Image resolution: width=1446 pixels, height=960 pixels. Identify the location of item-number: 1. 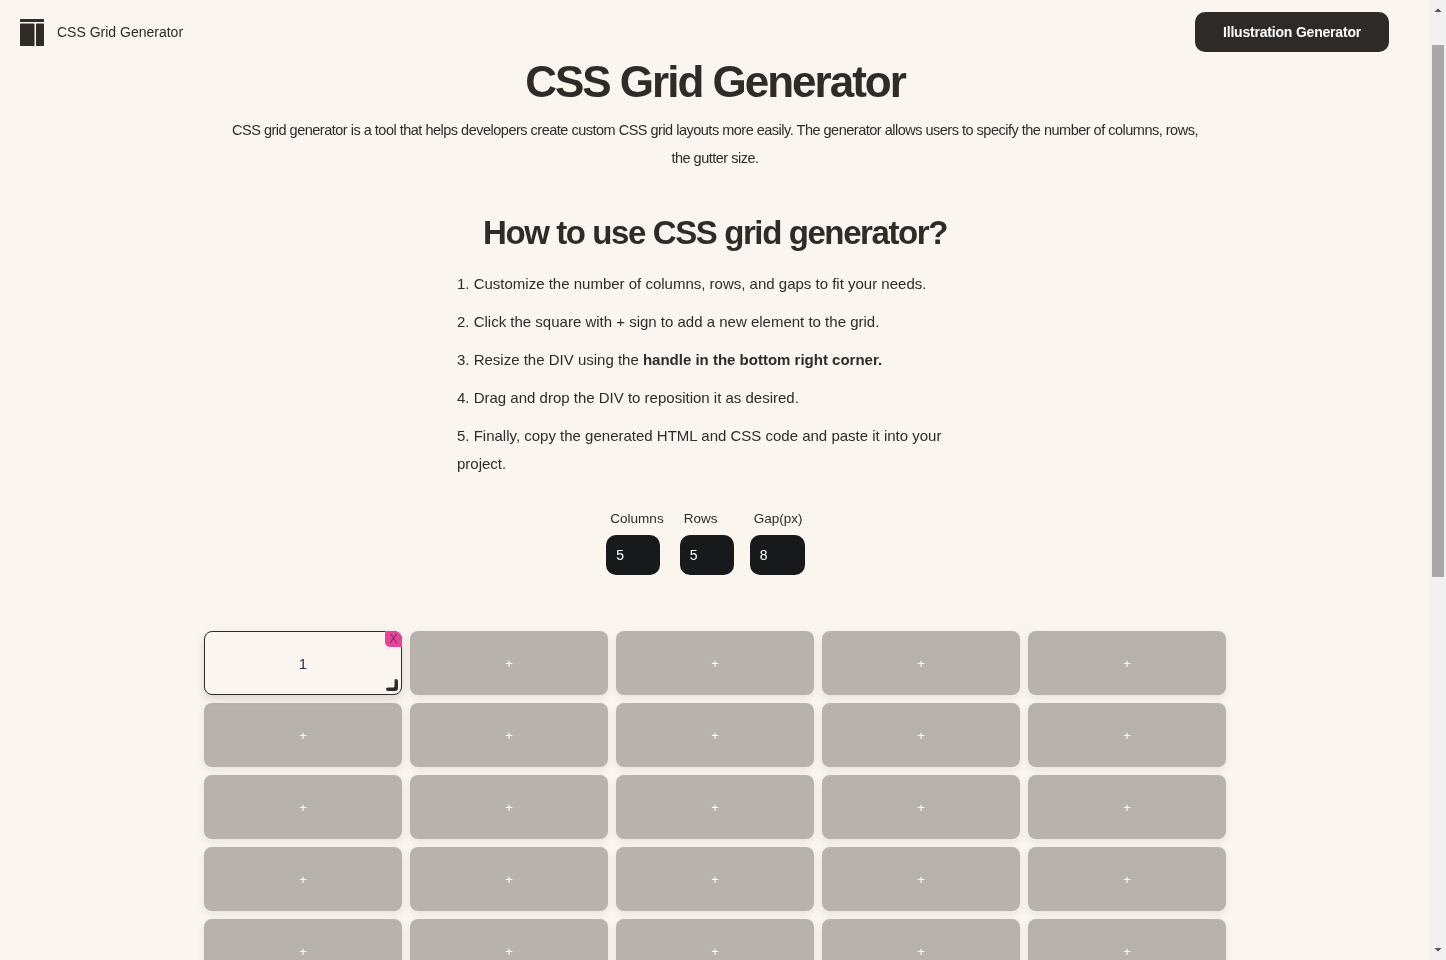
(303, 663).